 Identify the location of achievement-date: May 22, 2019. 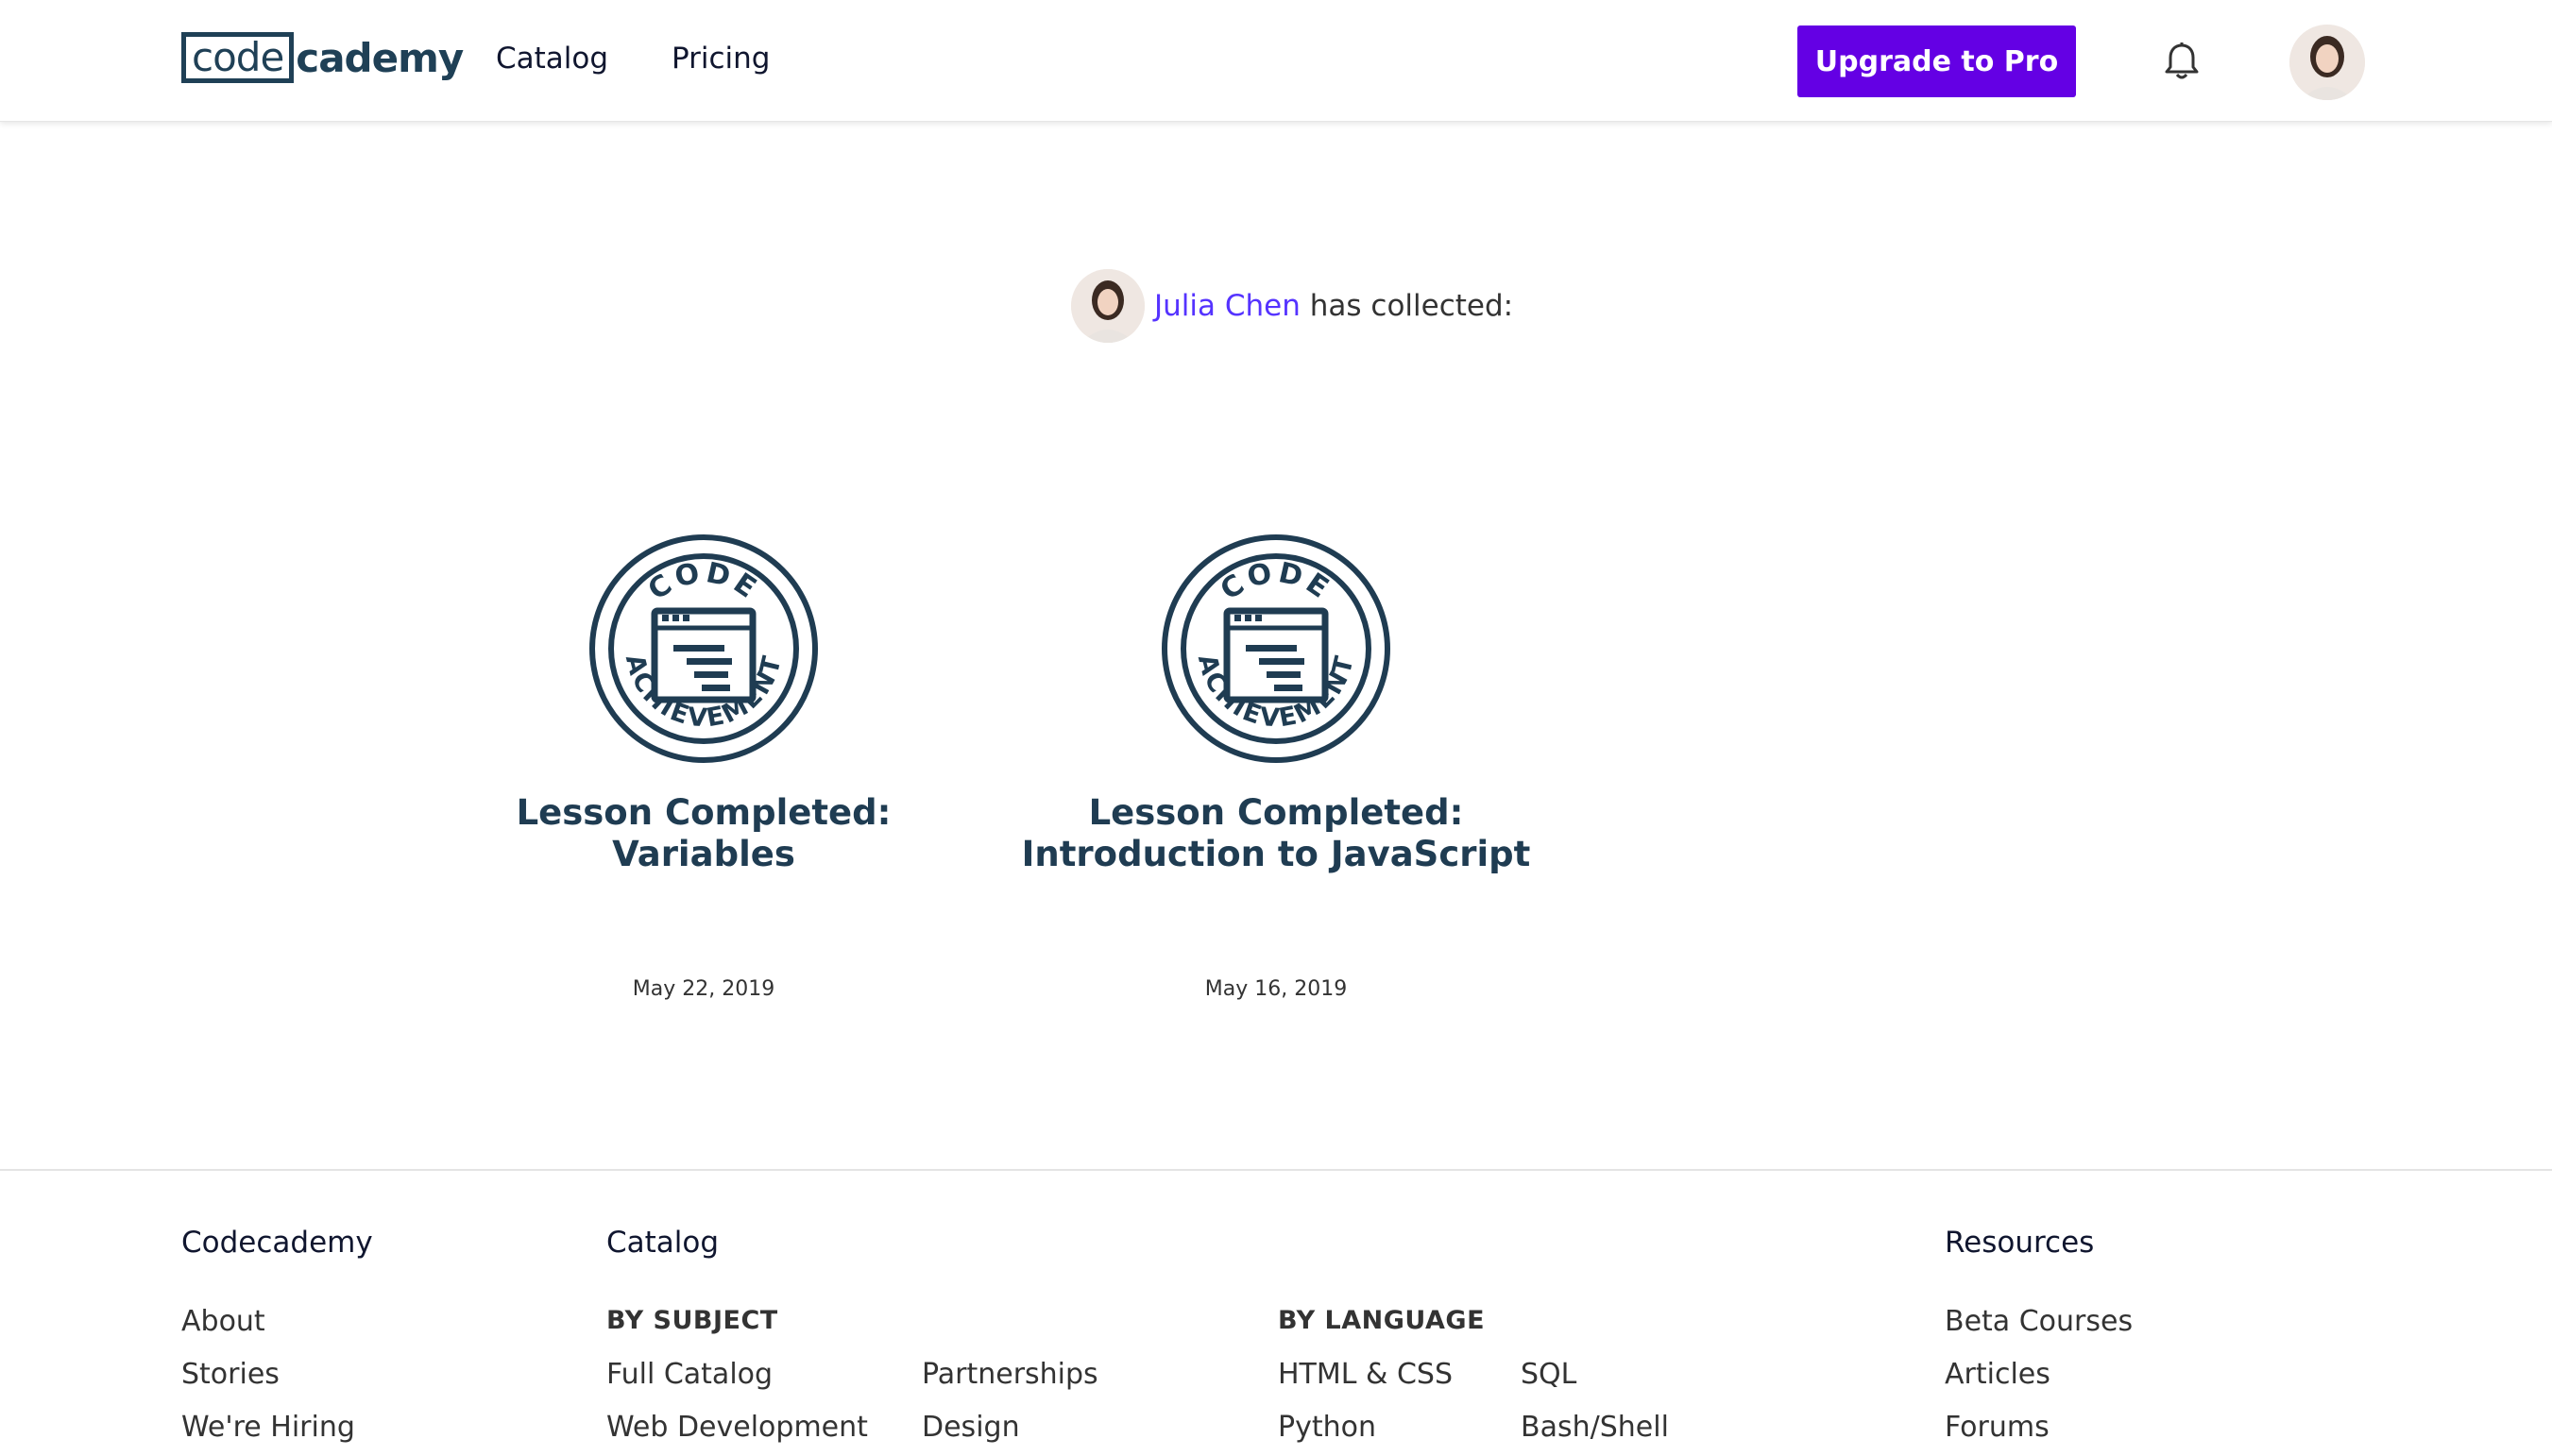
(703, 989).